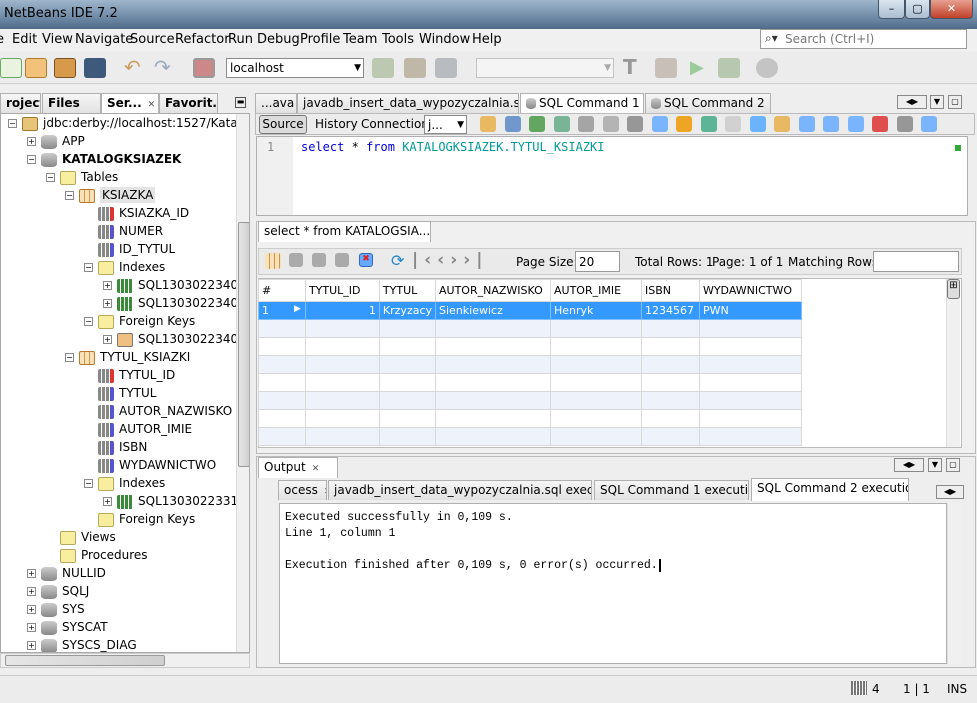  I want to click on save-all-icon, so click(95, 68).